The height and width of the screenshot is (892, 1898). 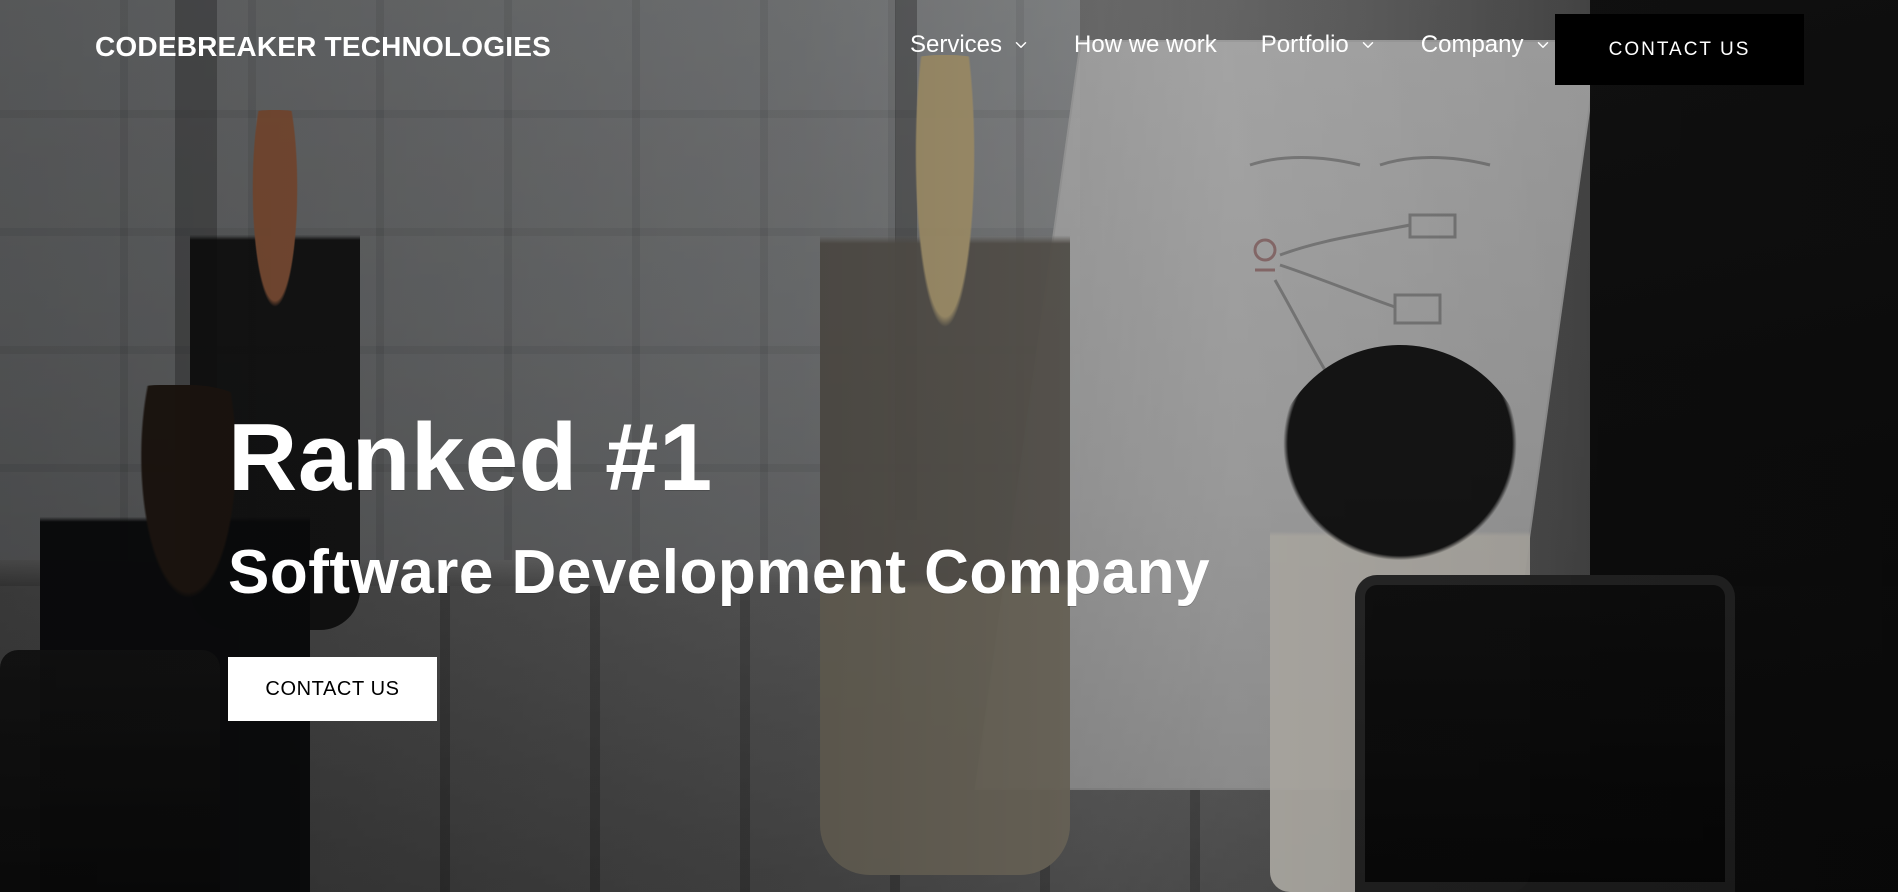 What do you see at coordinates (1679, 49) in the screenshot?
I see `header-contact-button: CONTACT US` at bounding box center [1679, 49].